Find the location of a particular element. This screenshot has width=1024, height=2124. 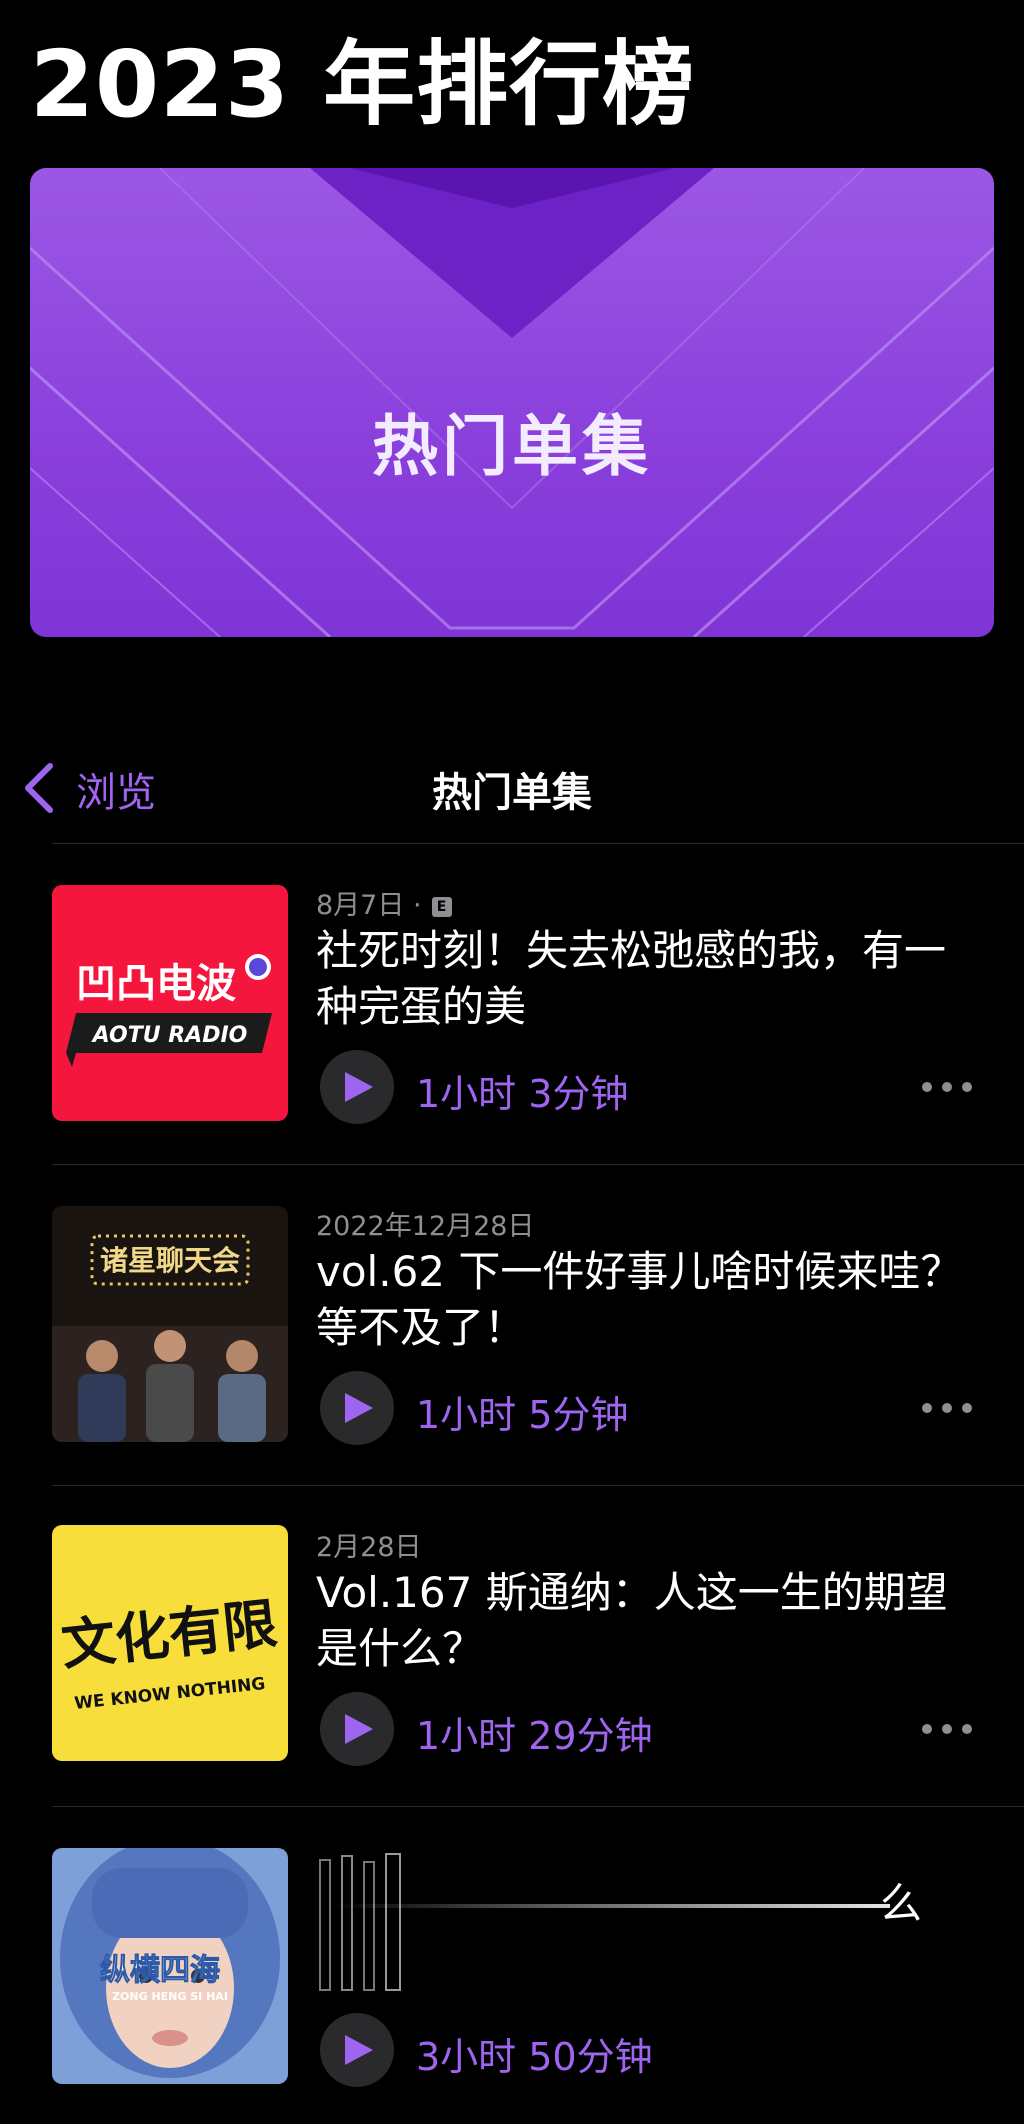

podcast-artwork-zhuxing: 诸星聊天会 is located at coordinates (170, 1324).